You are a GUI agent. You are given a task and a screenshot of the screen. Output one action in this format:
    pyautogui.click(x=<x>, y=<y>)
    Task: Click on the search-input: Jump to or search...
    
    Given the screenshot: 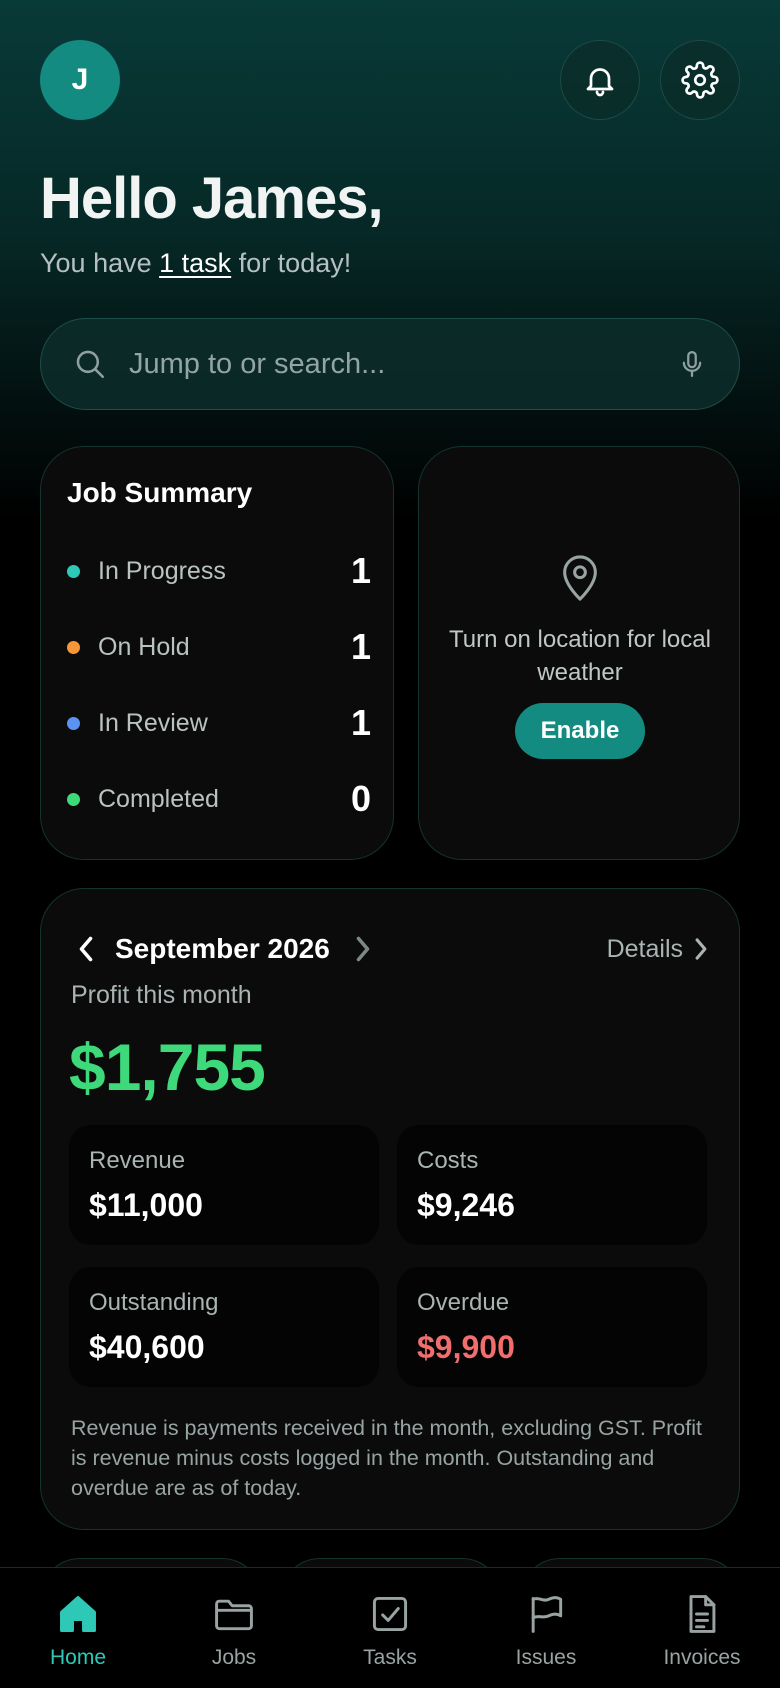 What is the action you would take?
    pyautogui.click(x=403, y=364)
    